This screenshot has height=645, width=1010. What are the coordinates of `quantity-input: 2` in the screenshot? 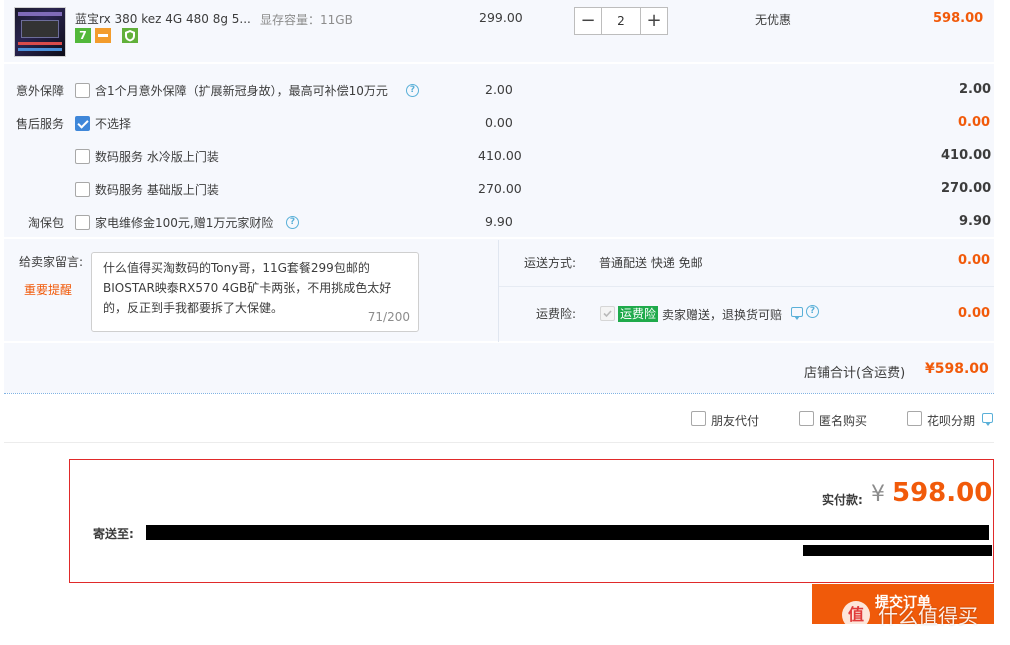 It's located at (621, 21).